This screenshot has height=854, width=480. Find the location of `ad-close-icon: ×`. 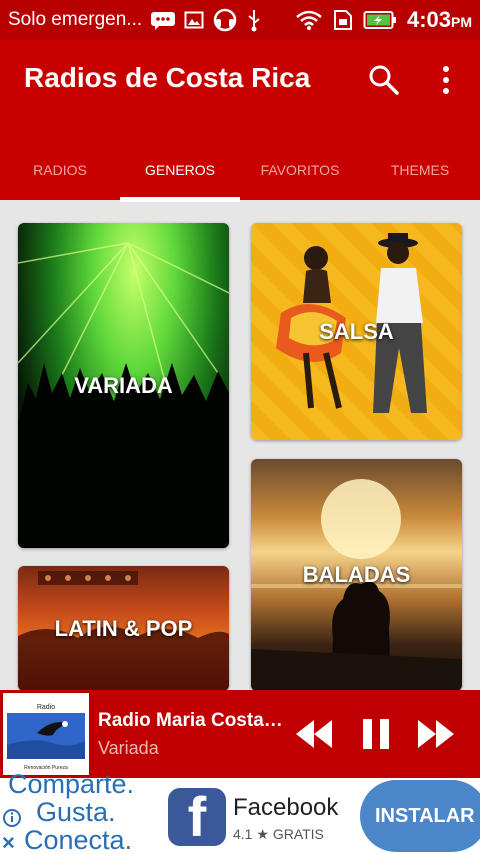

ad-close-icon: × is located at coordinates (8, 842).